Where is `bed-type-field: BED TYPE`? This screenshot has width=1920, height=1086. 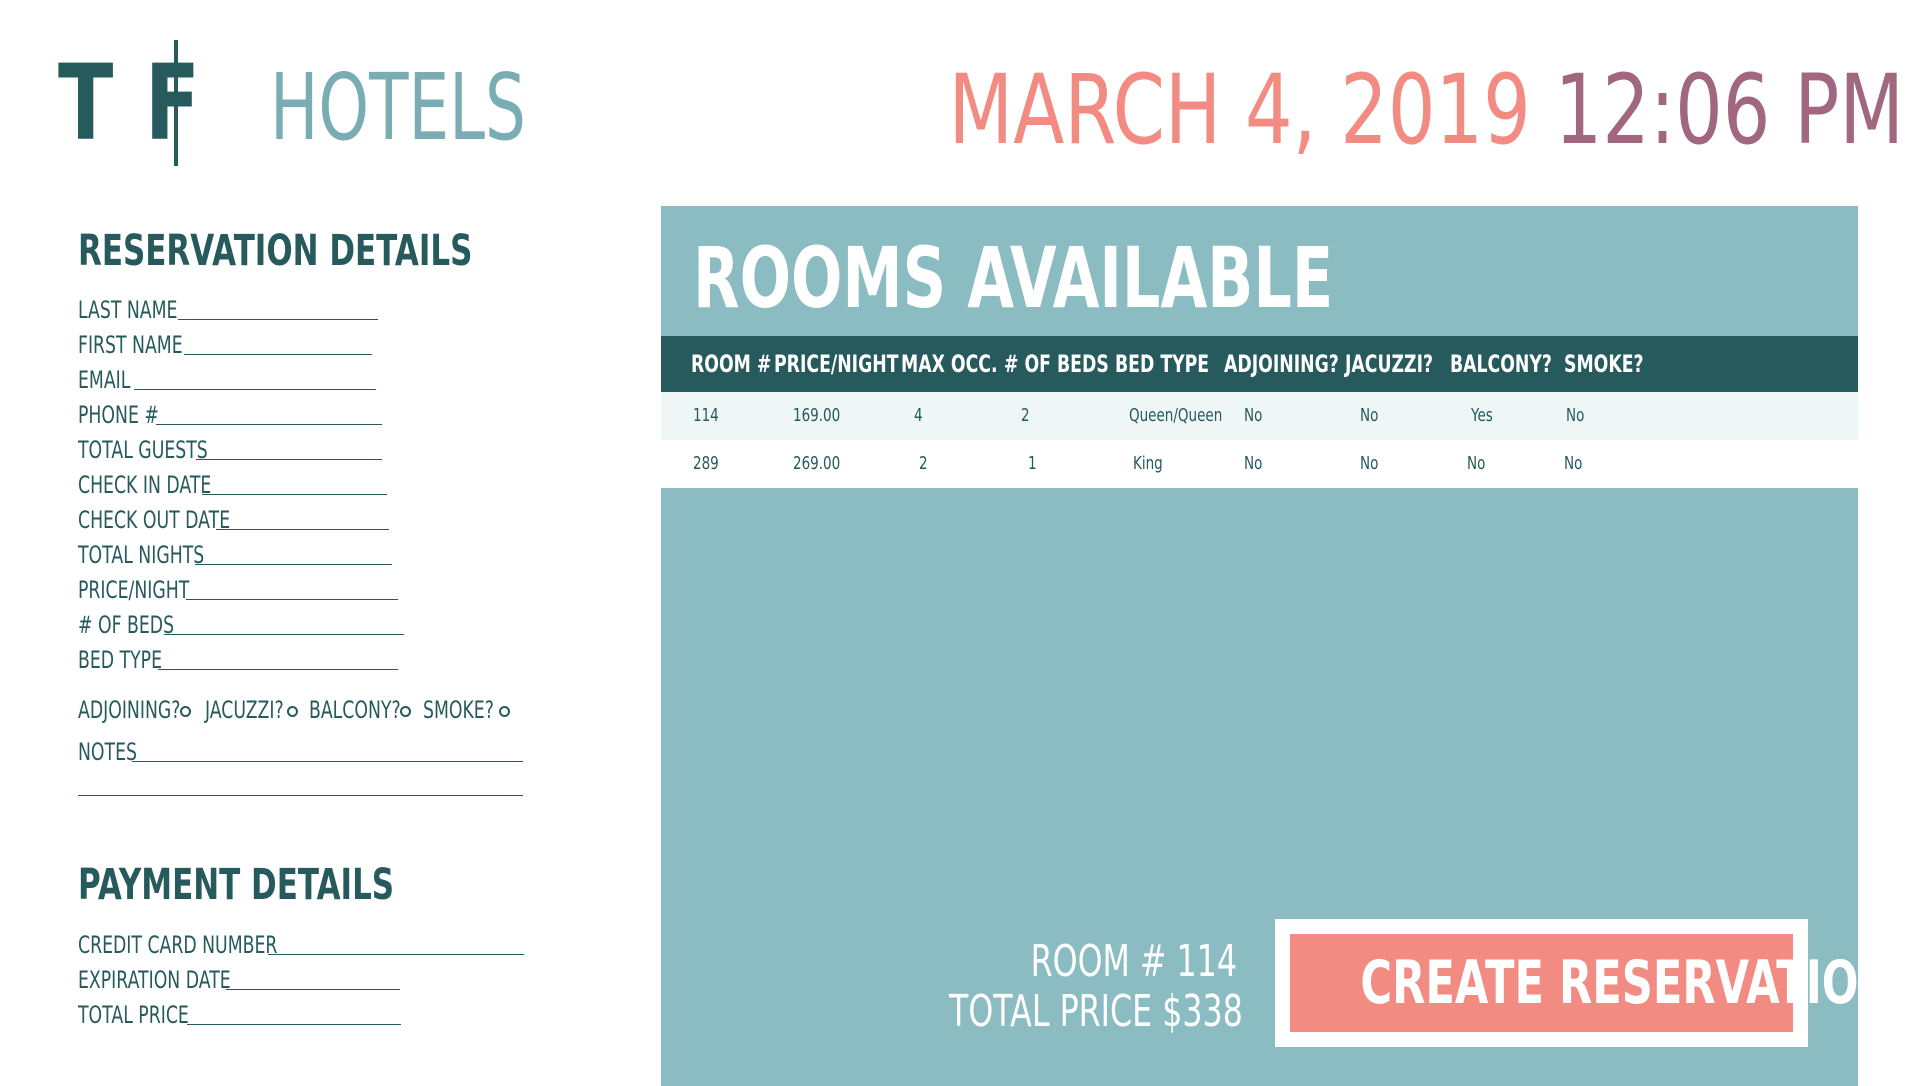
bed-type-field: BED TYPE is located at coordinates (238, 657).